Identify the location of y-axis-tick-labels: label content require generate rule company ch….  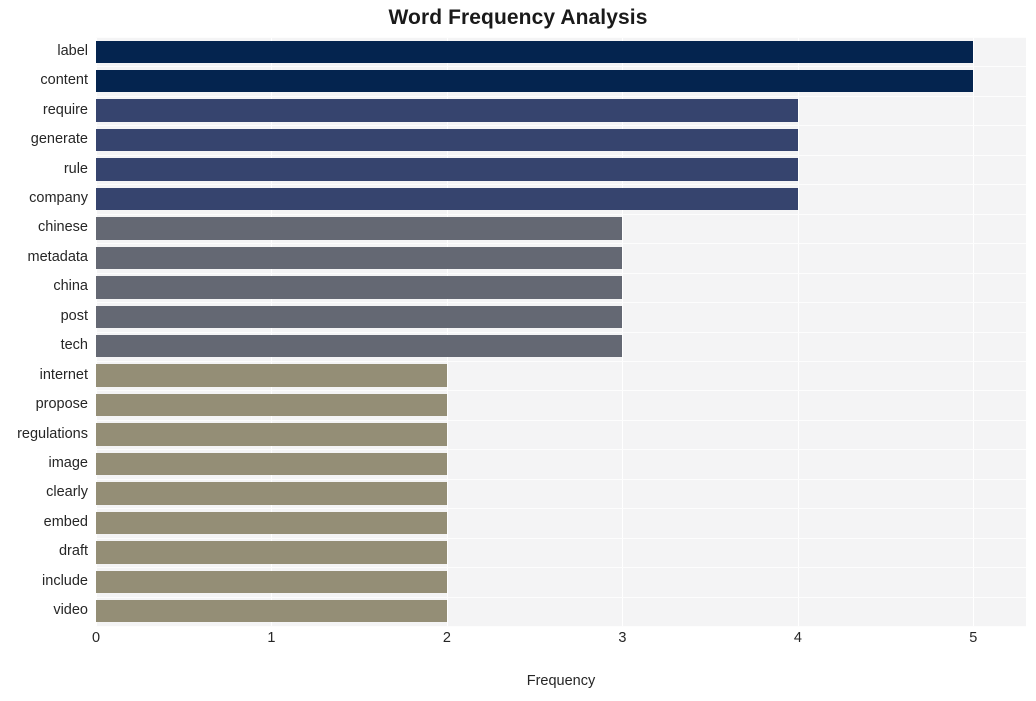
(44, 331).